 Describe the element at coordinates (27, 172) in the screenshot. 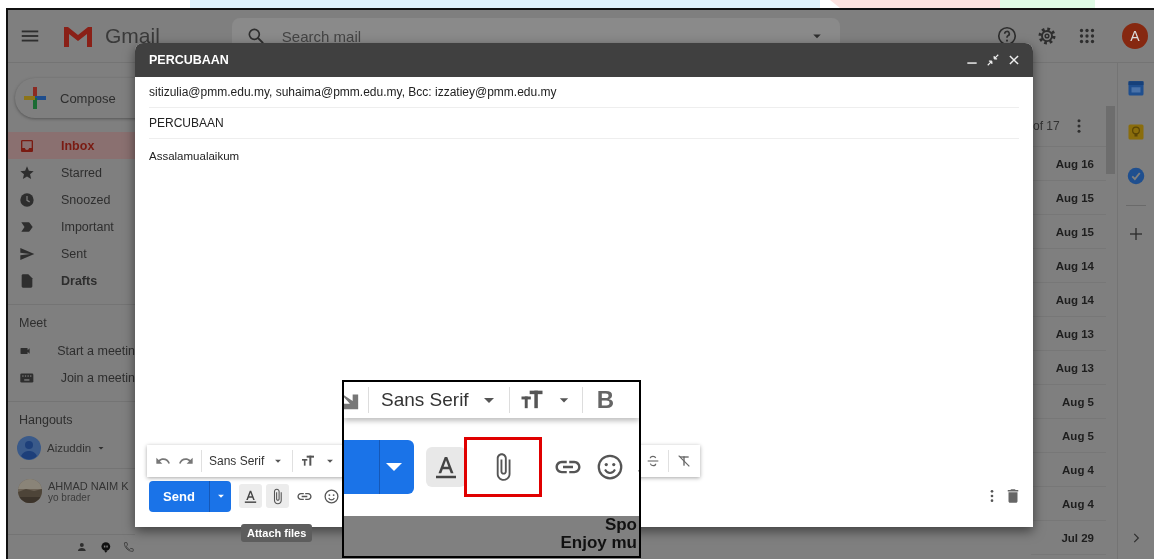

I see `star-icon` at that location.